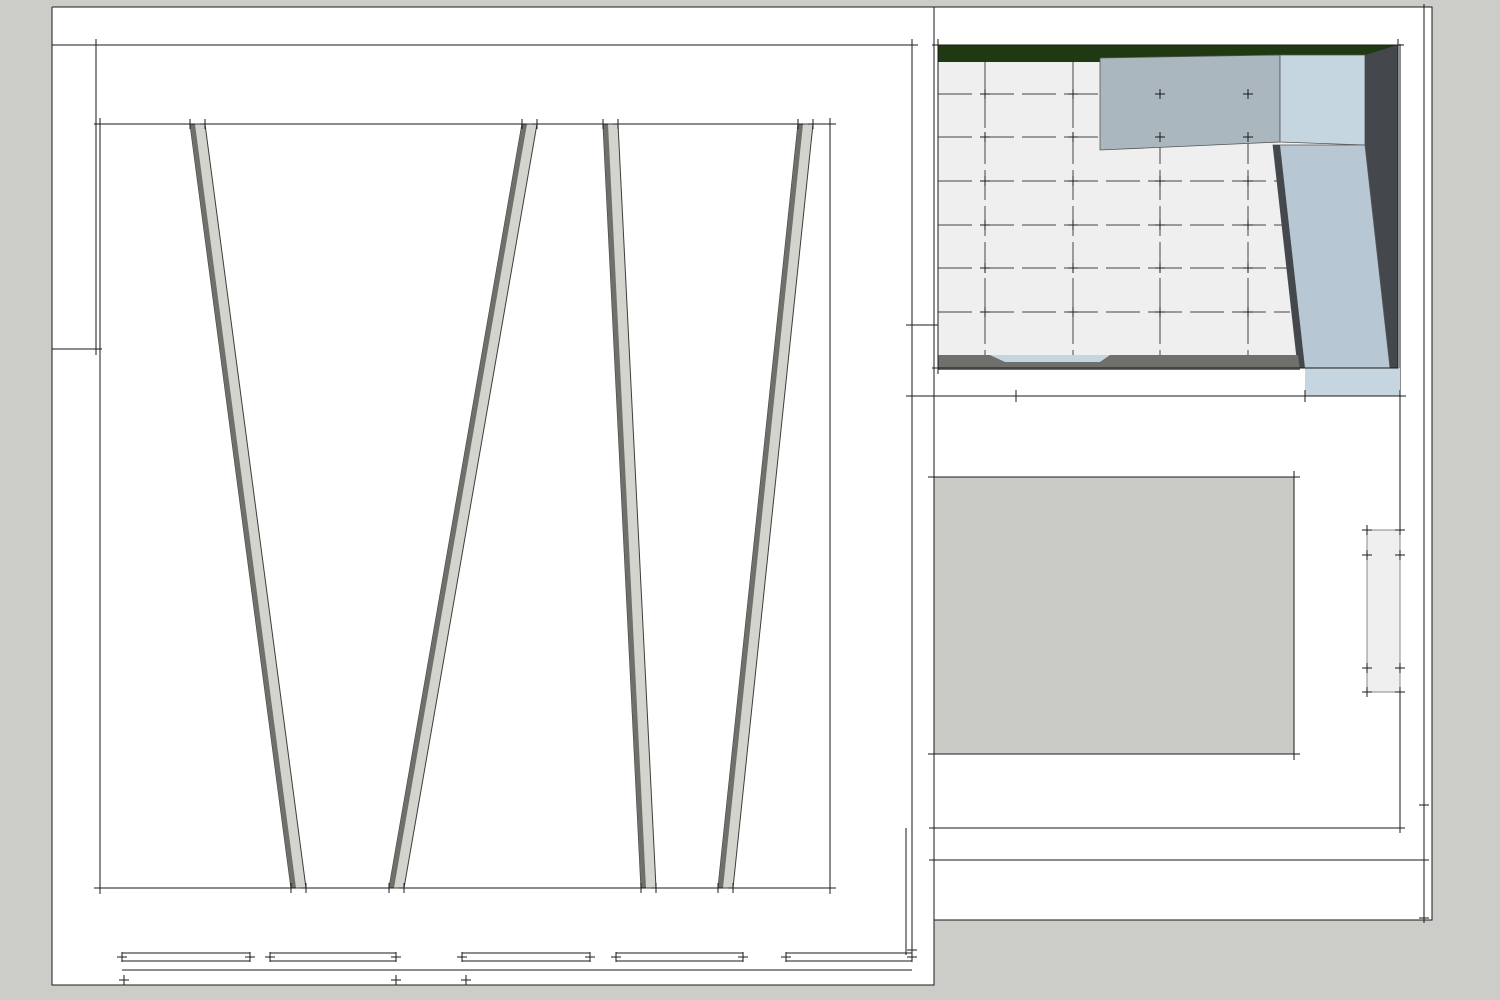  I want to click on plan-lower-blue-strip, so click(1352, 382).